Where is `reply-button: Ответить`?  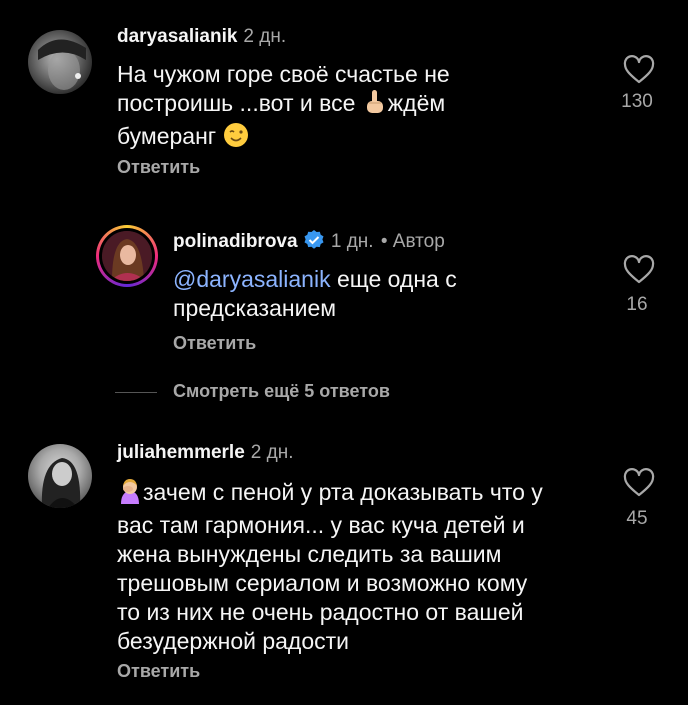 reply-button: Ответить is located at coordinates (158, 671).